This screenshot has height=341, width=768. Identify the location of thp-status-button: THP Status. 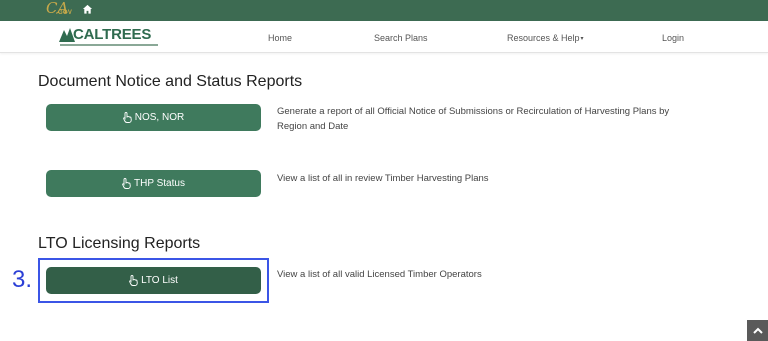
(153, 183).